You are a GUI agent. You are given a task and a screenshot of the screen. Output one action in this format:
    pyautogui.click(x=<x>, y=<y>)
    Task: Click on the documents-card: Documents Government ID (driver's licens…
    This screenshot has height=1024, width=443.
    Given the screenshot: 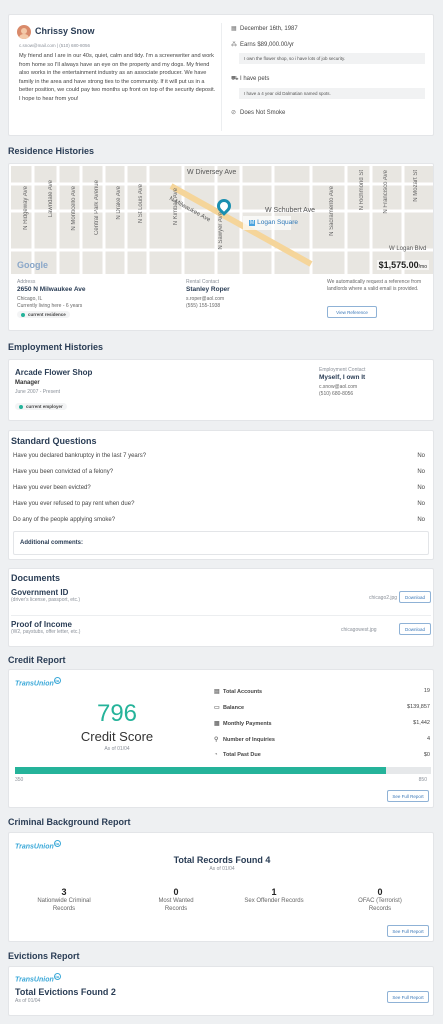 What is the action you would take?
    pyautogui.click(x=221, y=607)
    